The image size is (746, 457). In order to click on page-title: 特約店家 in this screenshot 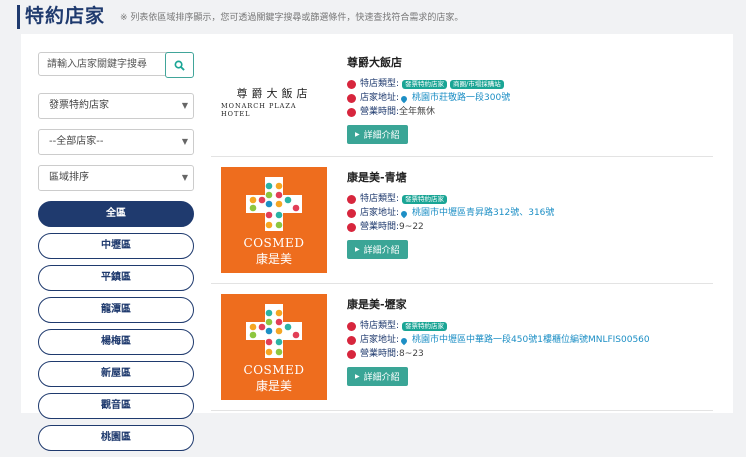, I will do `click(65, 16)`.